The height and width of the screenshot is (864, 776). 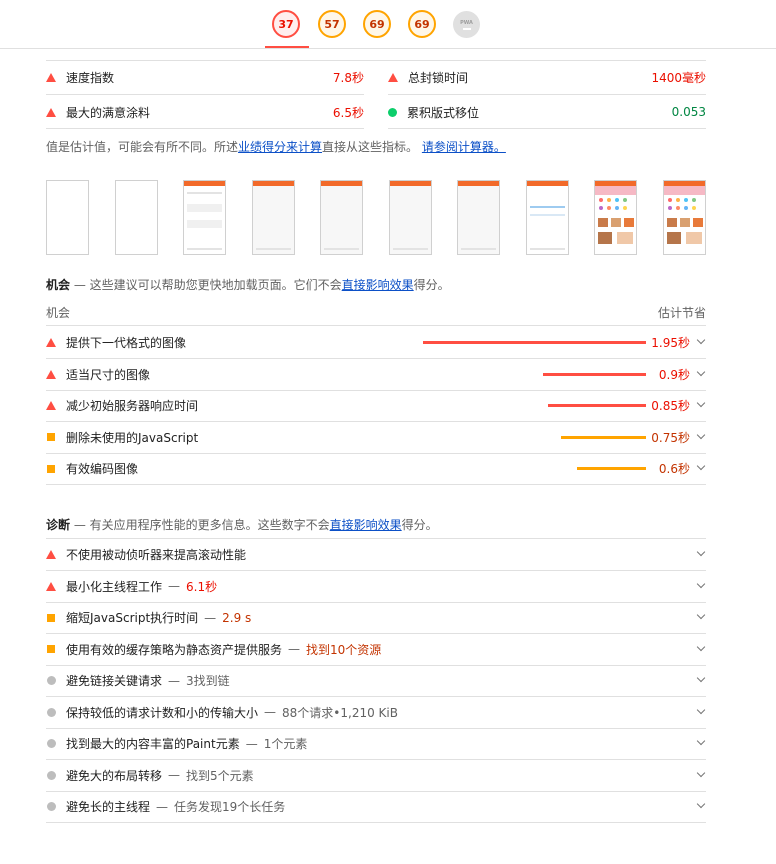 I want to click on metric-value: 1400毫秒, so click(x=678, y=77).